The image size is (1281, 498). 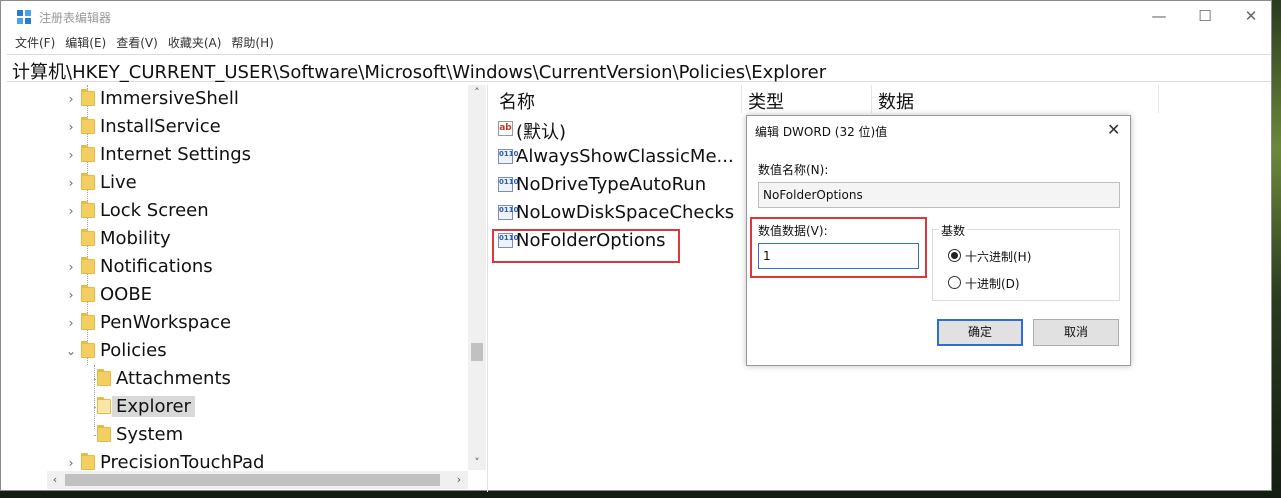 I want to click on value-row-nolowdiskspacechecks: 0110 NoLowDiskSpaceChecks, so click(x=618, y=213).